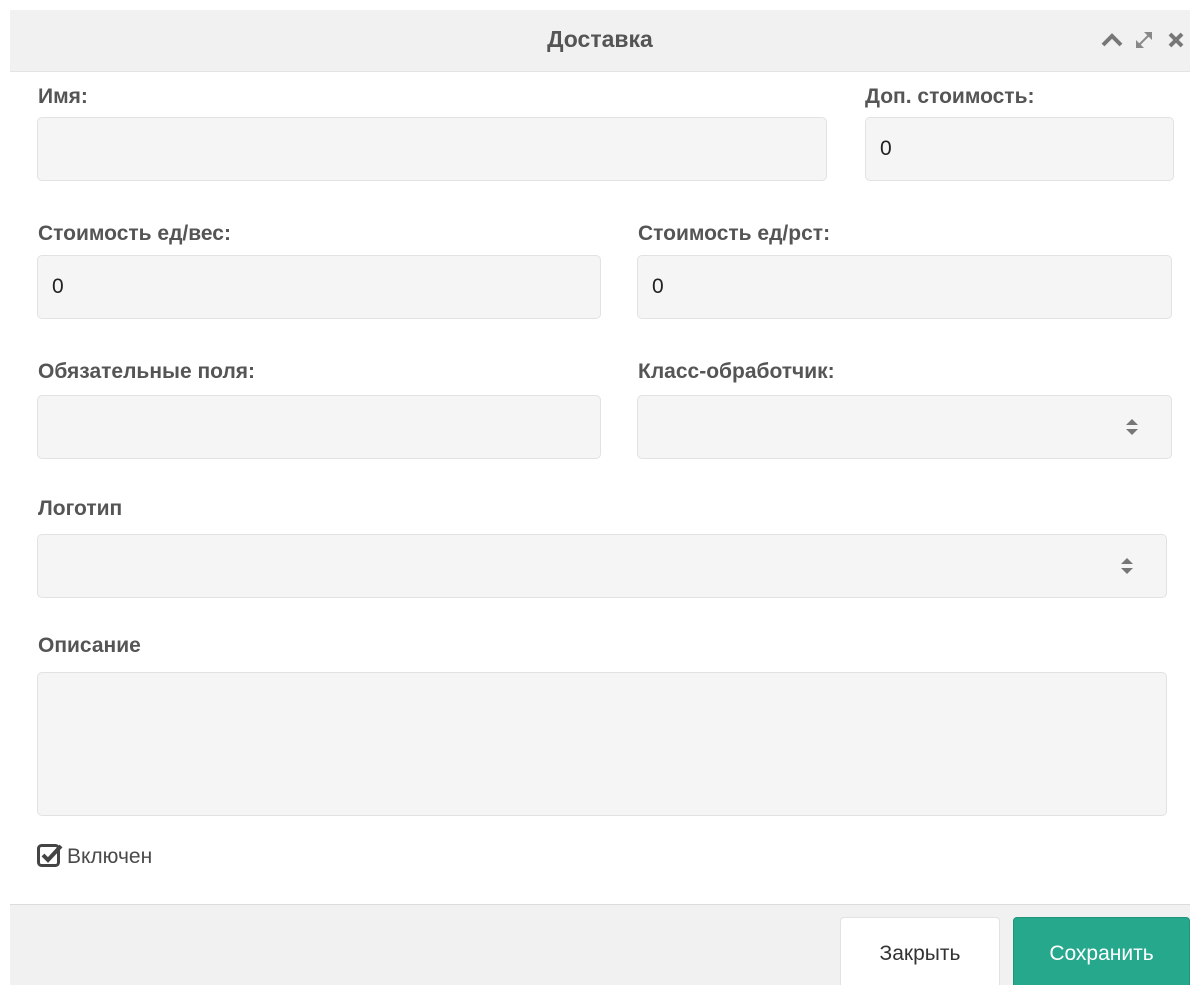  I want to click on cost-per-weight-input: 0, so click(319, 287).